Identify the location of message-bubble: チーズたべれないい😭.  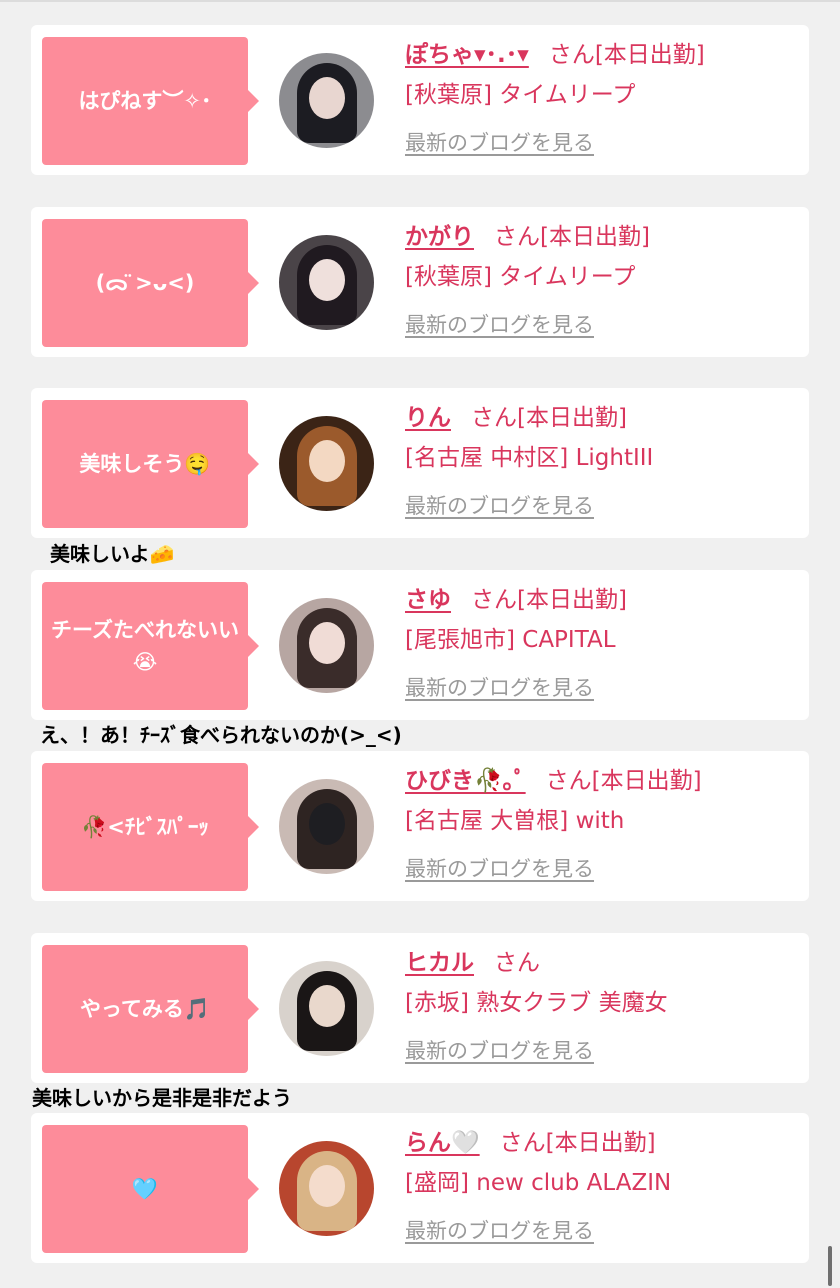
(150, 646).